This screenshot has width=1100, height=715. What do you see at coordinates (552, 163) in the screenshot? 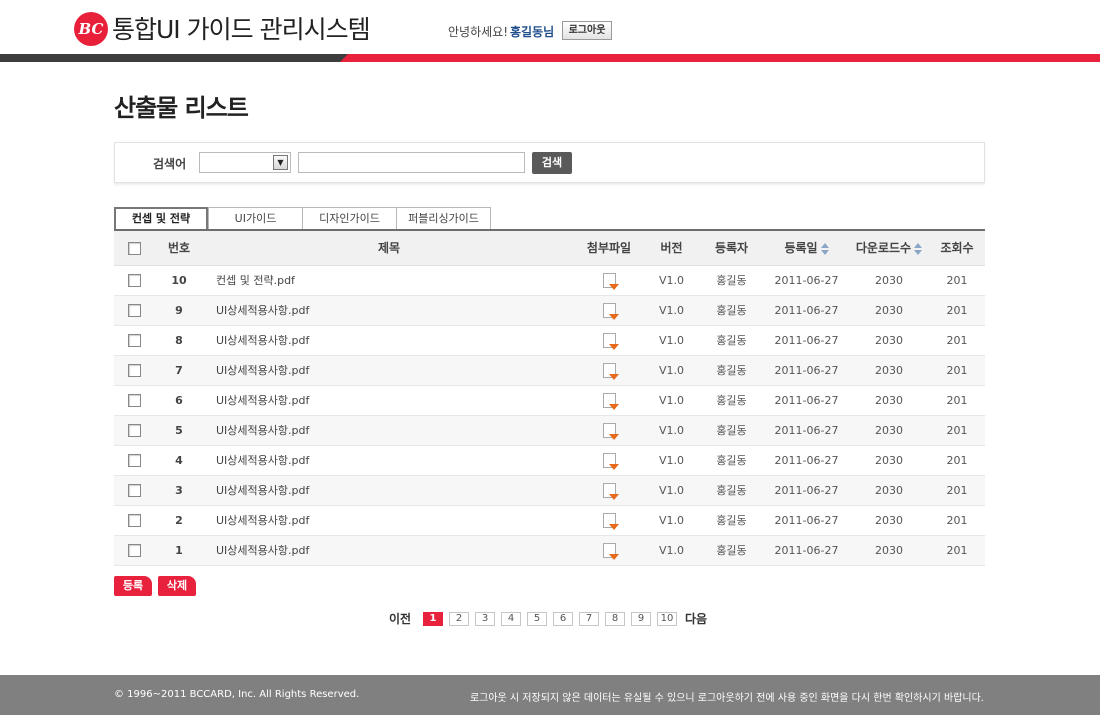
I see `search-button: 검색` at bounding box center [552, 163].